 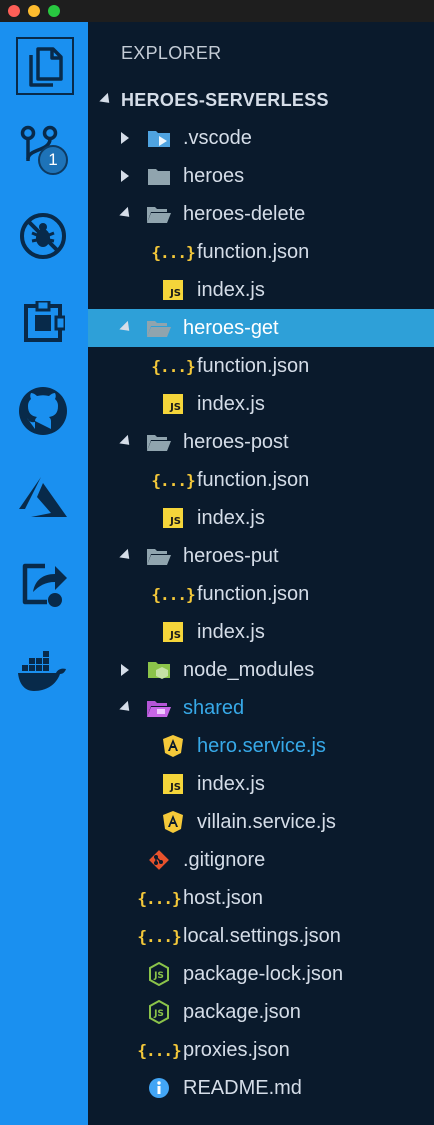 I want to click on tree-folder-row: node_modules, so click(x=261, y=670).